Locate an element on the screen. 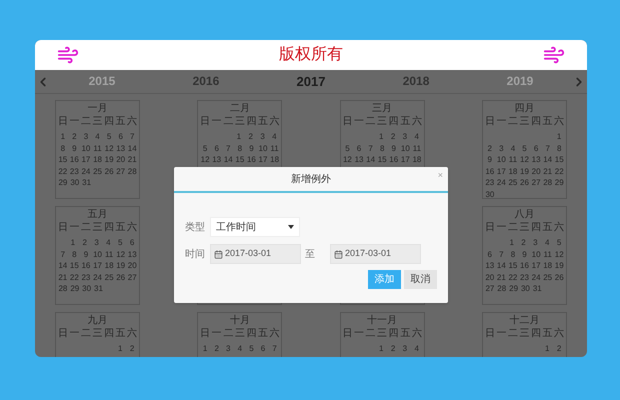 The width and height of the screenshot is (620, 400). type-select: 工作时间 is located at coordinates (255, 227).